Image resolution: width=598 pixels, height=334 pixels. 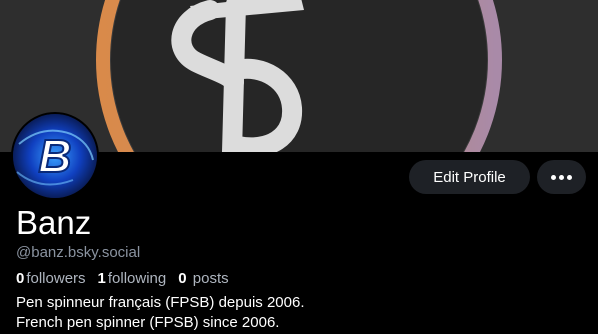 I want to click on followers-label: followers, so click(x=56, y=278).